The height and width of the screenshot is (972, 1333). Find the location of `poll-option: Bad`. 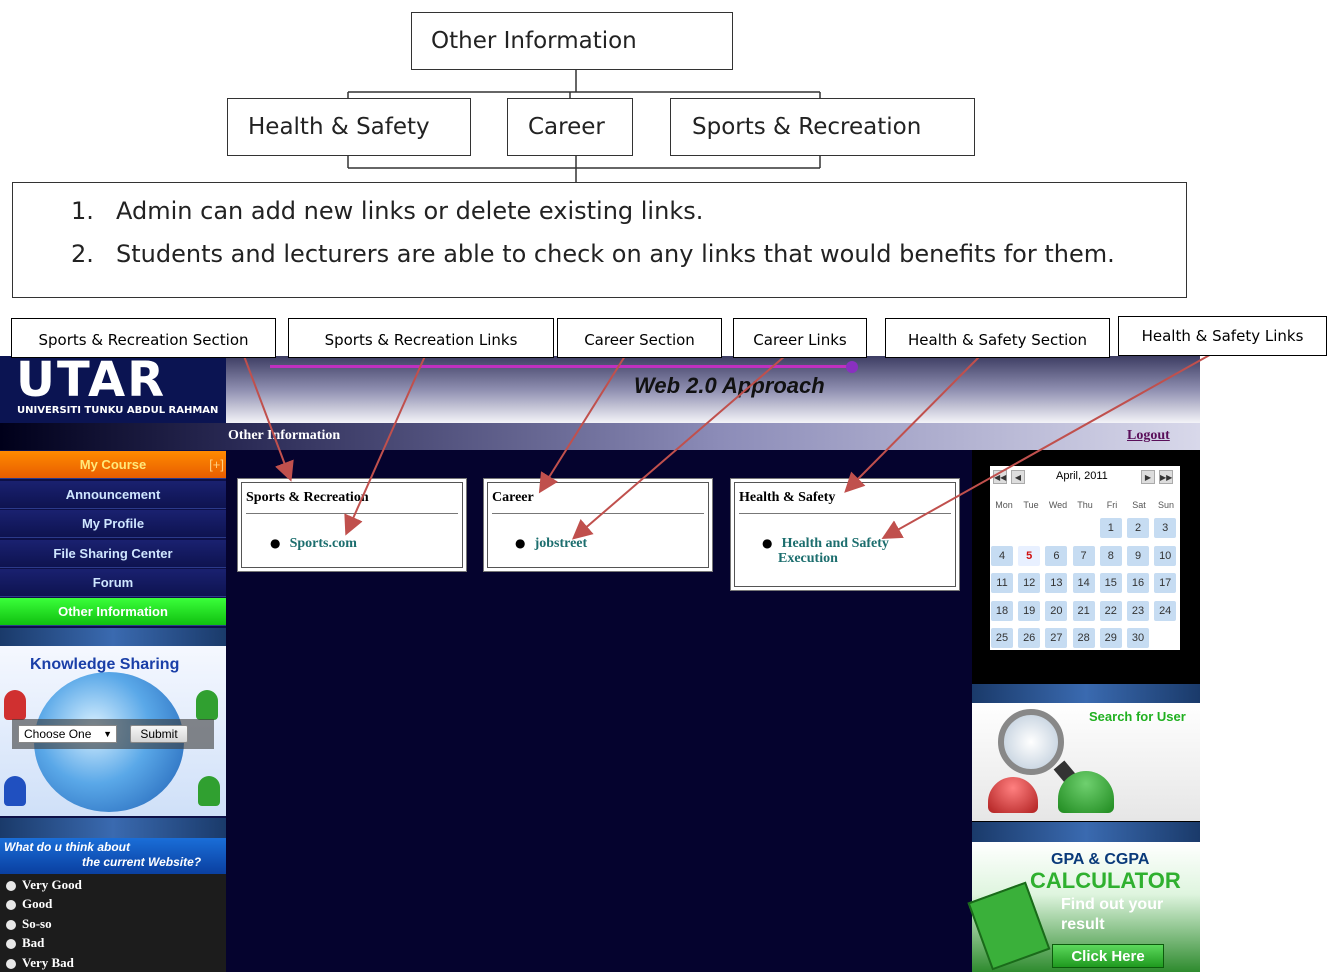

poll-option: Bad is located at coordinates (25, 943).